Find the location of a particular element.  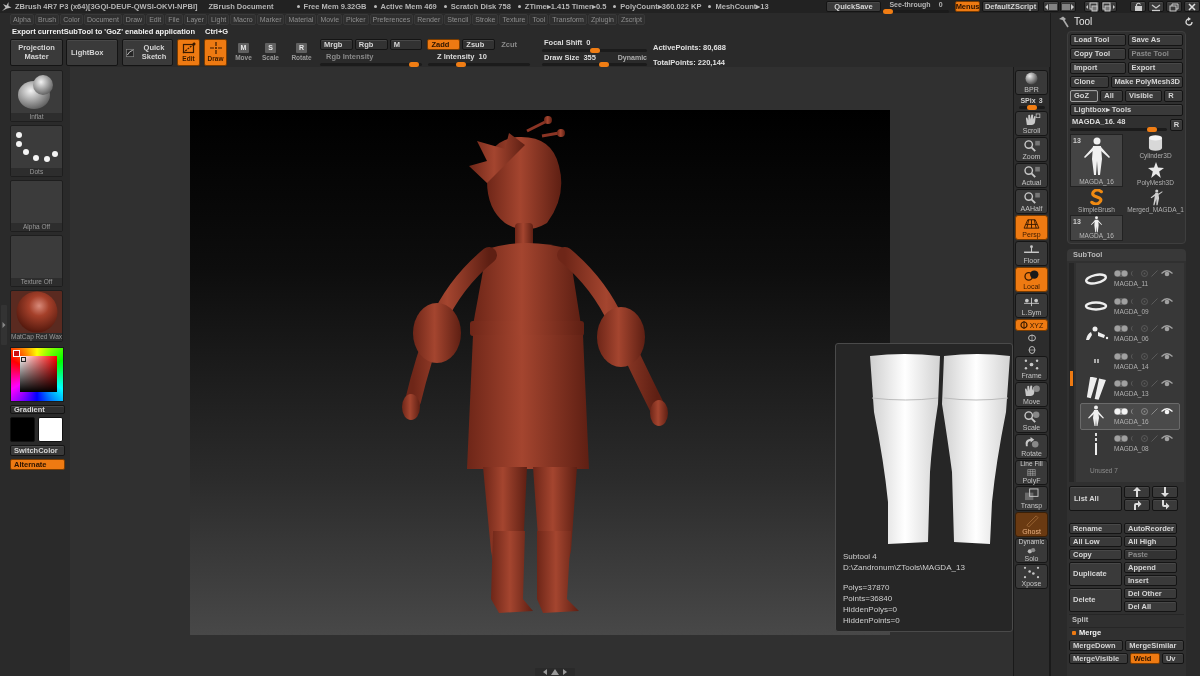

overlapping-squares-icon is located at coordinates (1031, 494).